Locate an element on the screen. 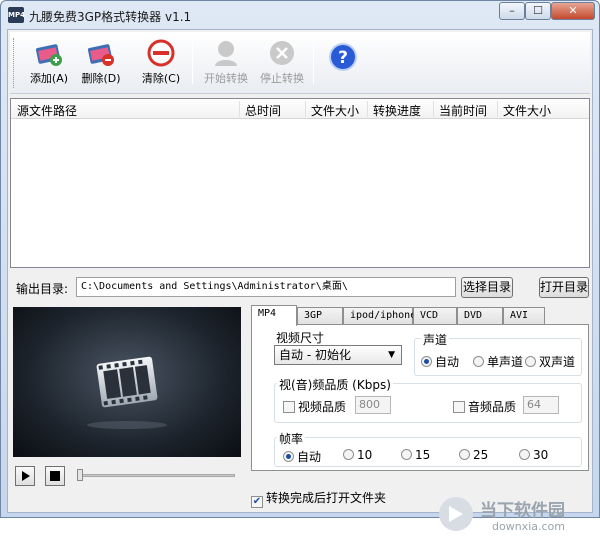  fps-15-label: 15 is located at coordinates (423, 455).